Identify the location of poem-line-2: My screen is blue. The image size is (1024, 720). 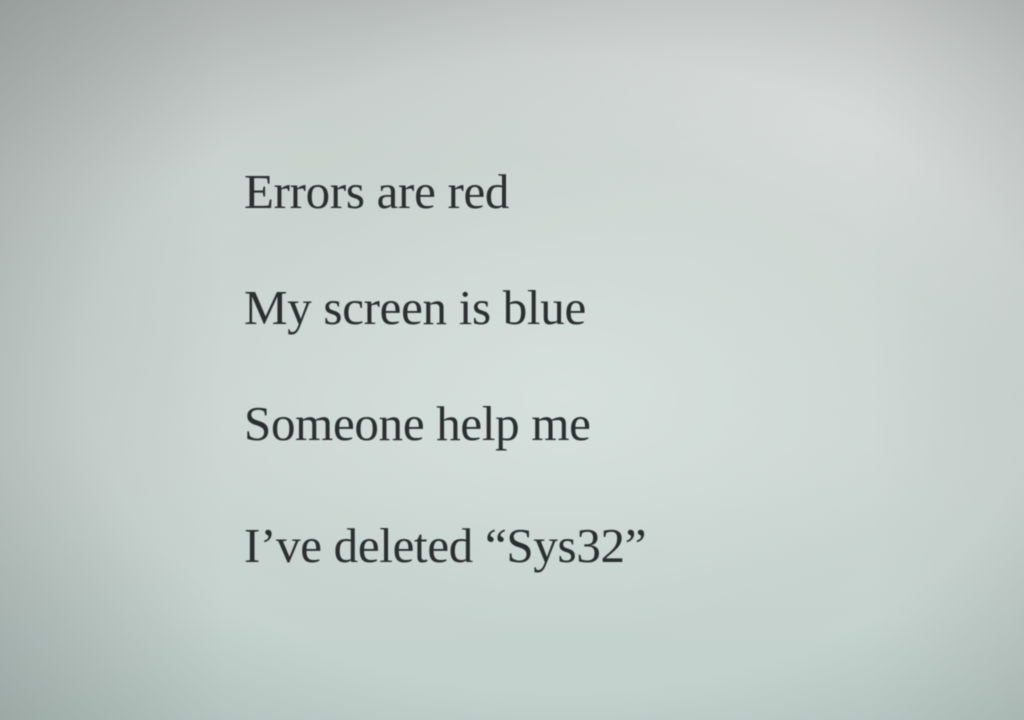
(415, 307).